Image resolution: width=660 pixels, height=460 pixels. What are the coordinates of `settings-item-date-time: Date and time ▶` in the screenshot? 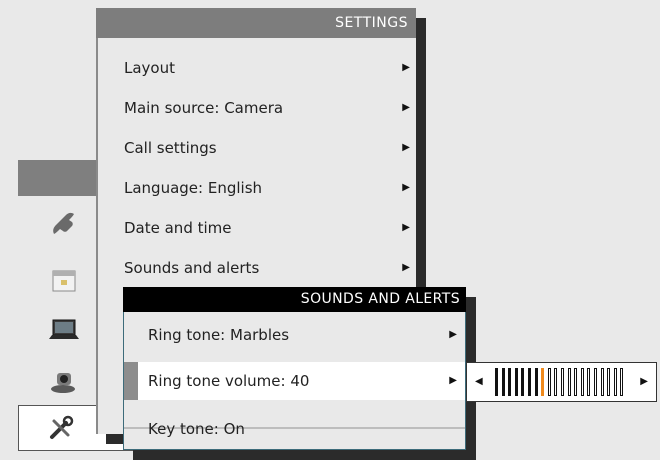 It's located at (269, 228).